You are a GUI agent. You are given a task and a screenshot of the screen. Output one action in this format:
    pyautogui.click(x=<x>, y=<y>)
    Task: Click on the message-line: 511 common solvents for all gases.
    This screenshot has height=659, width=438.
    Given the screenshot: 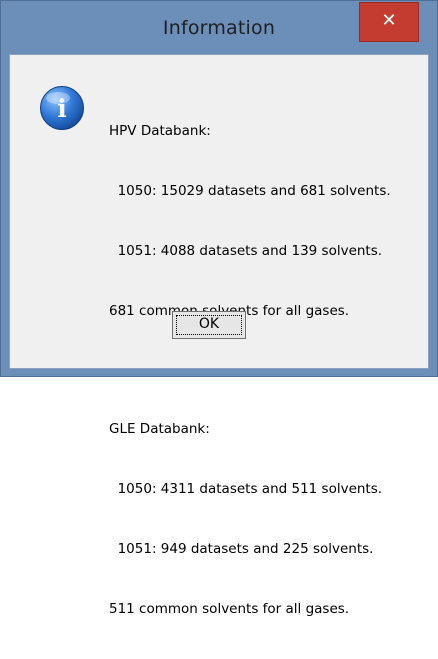 What is the action you would take?
    pyautogui.click(x=229, y=609)
    